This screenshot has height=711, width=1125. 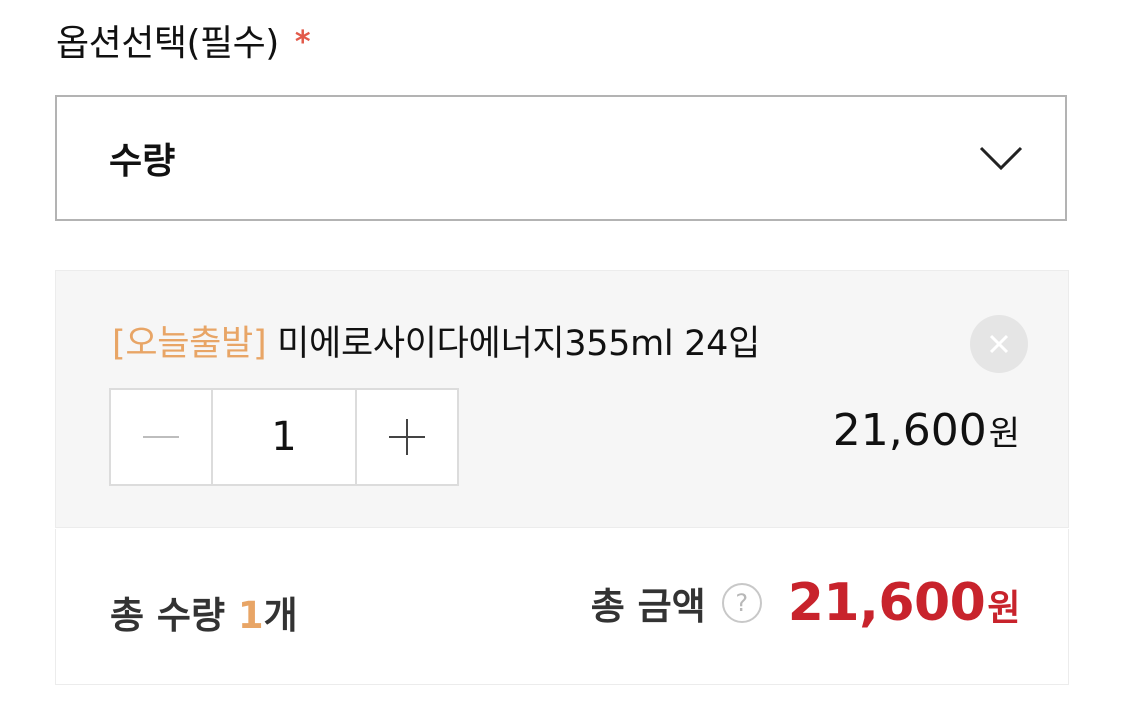 What do you see at coordinates (250, 615) in the screenshot?
I see `total-quantity-value: 1` at bounding box center [250, 615].